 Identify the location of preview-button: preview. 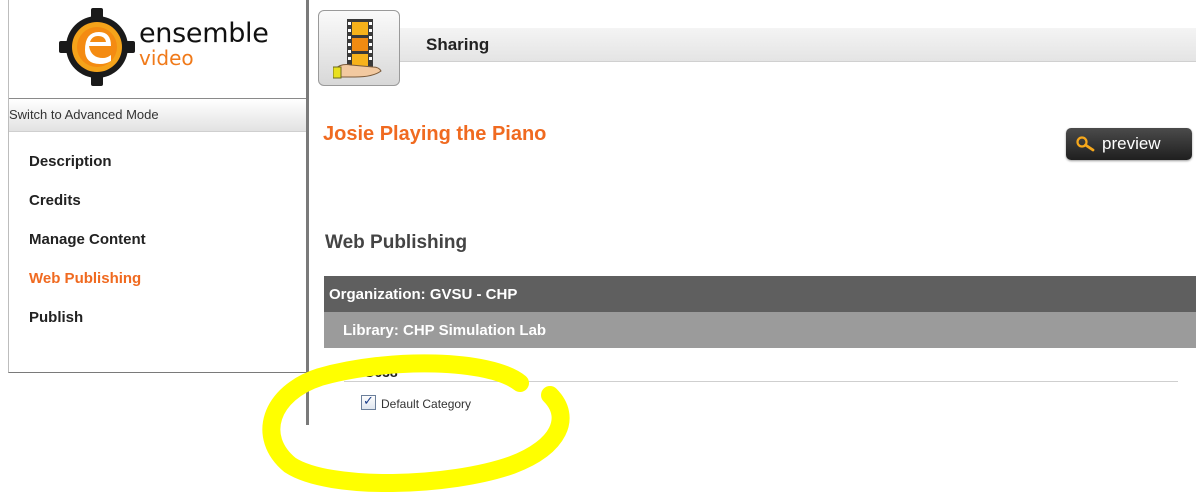
(1129, 144).